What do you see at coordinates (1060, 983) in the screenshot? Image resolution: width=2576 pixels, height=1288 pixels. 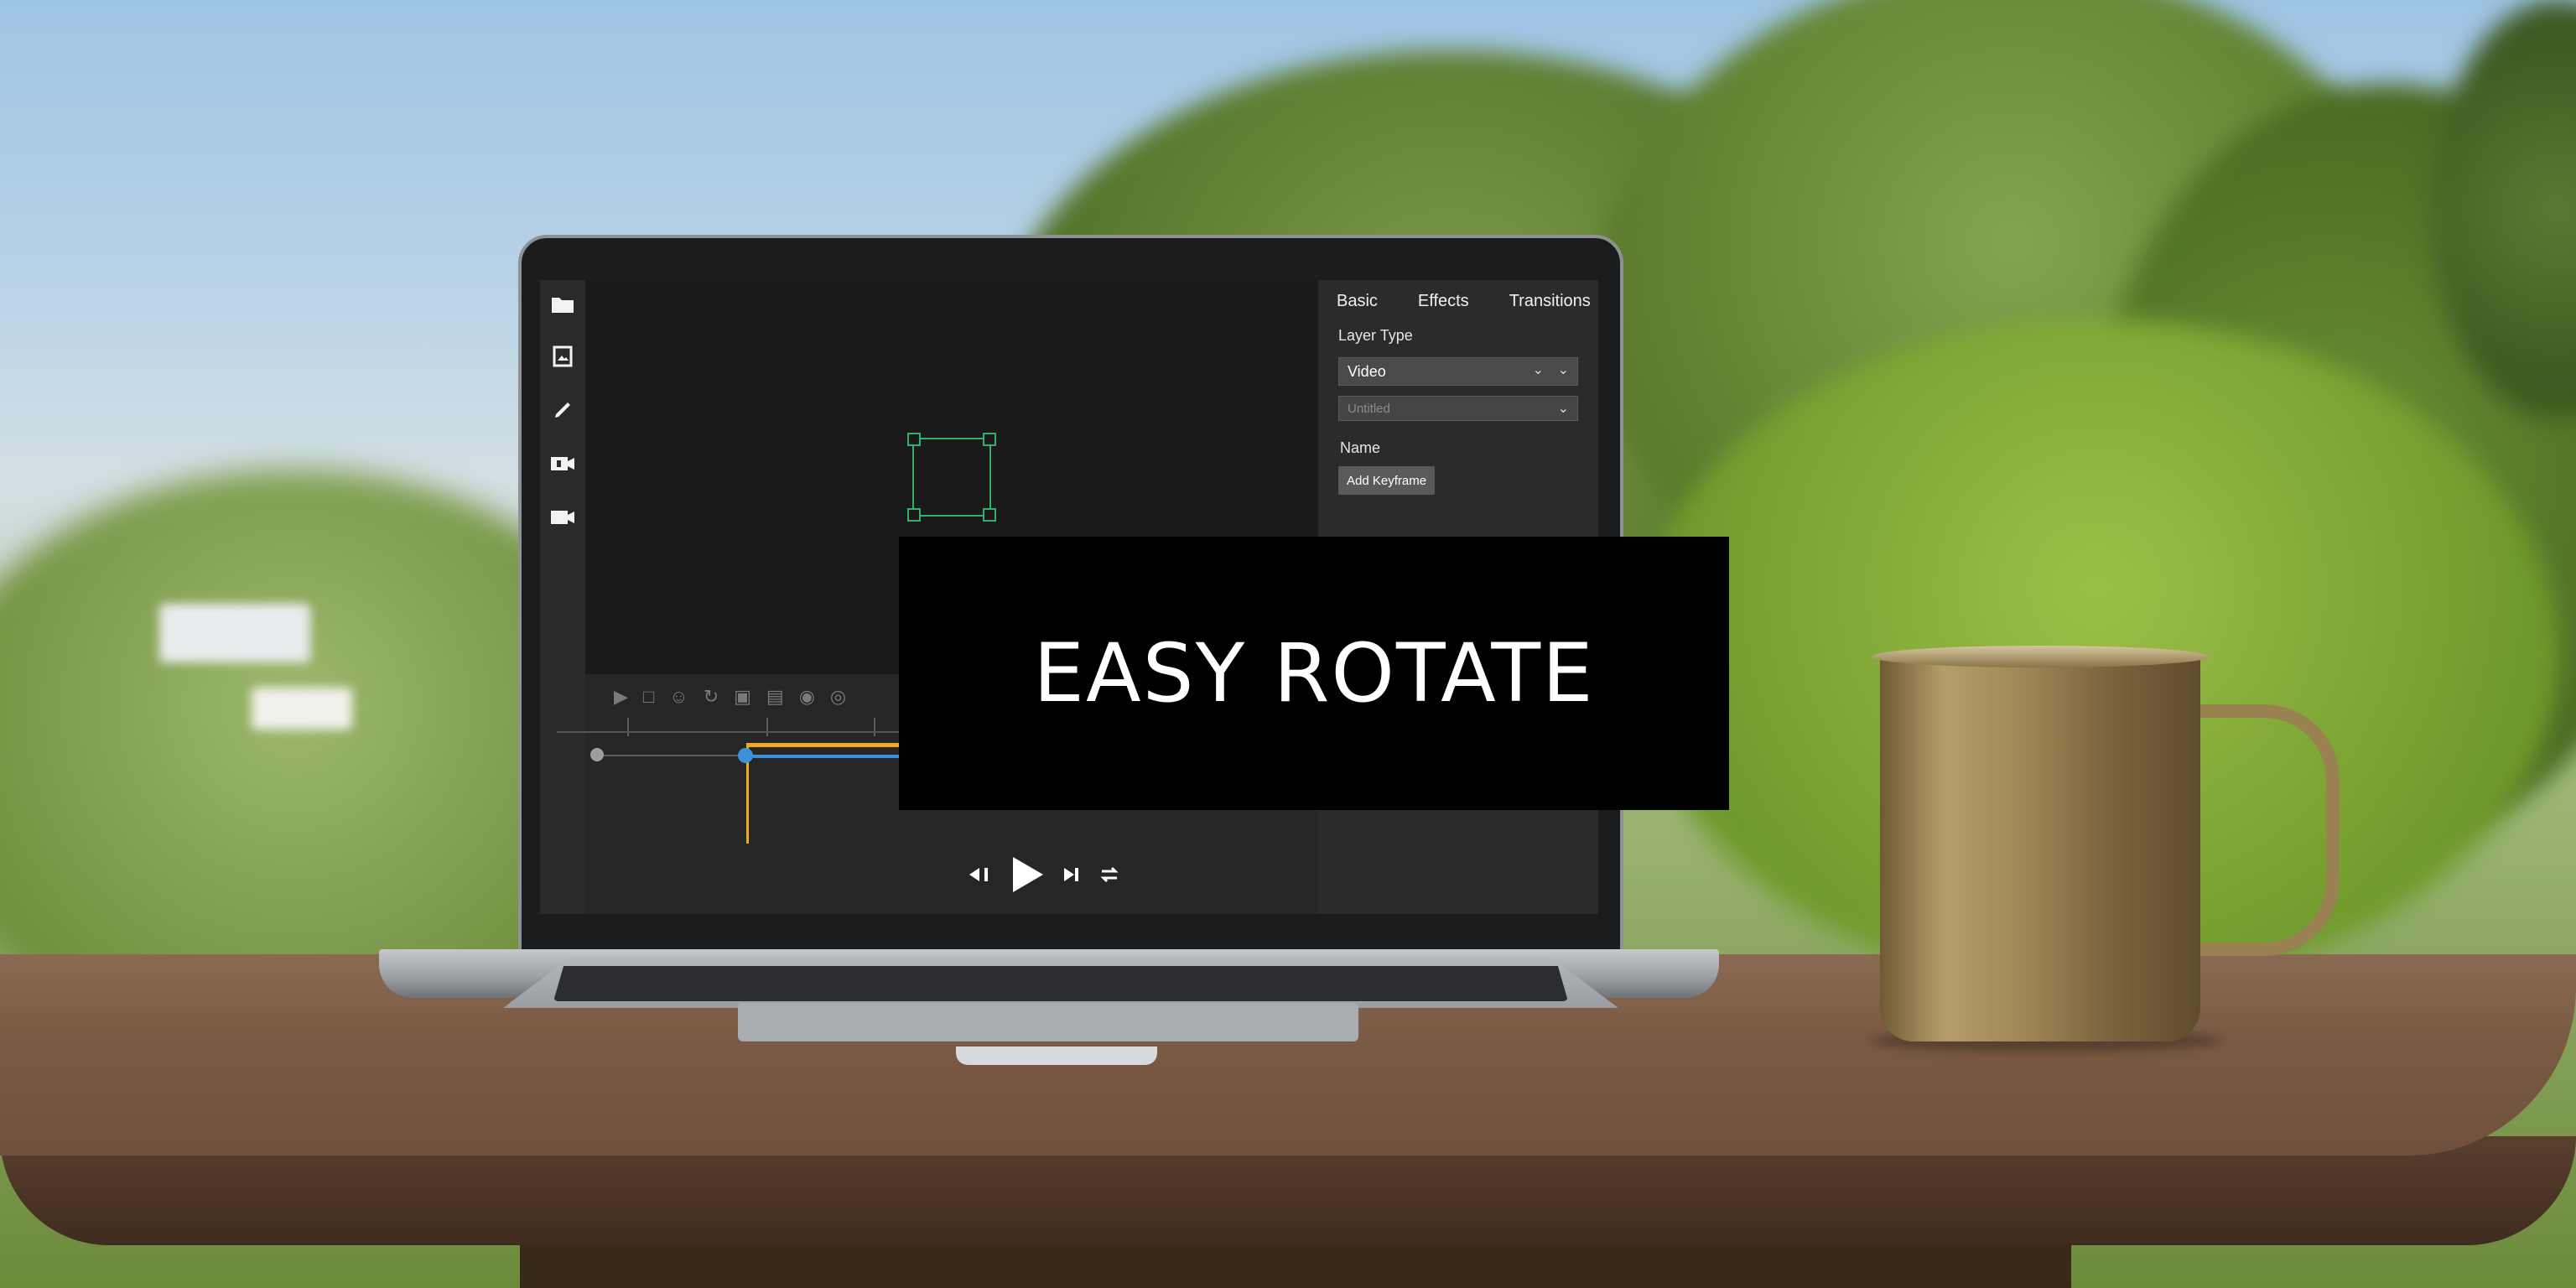 I see `keyboard` at bounding box center [1060, 983].